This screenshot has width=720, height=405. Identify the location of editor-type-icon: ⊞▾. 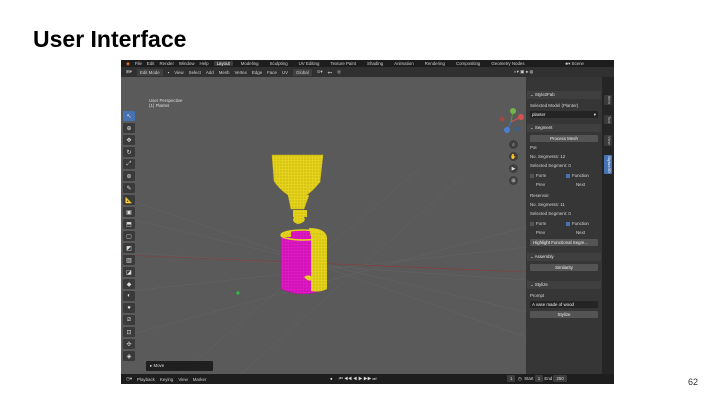
(129, 72).